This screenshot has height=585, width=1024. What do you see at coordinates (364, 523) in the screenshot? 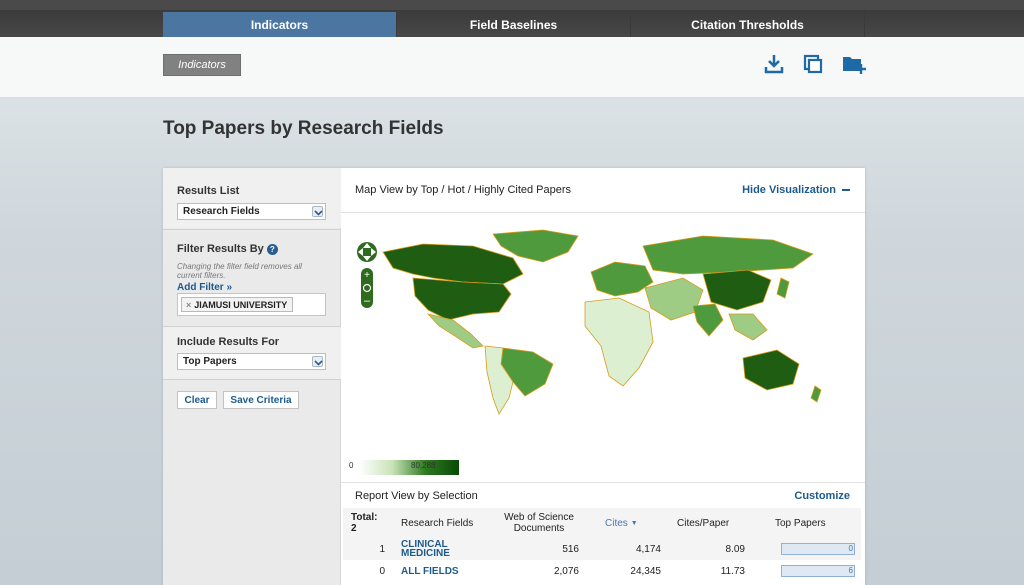
I see `header-total: Total: 2` at bounding box center [364, 523].